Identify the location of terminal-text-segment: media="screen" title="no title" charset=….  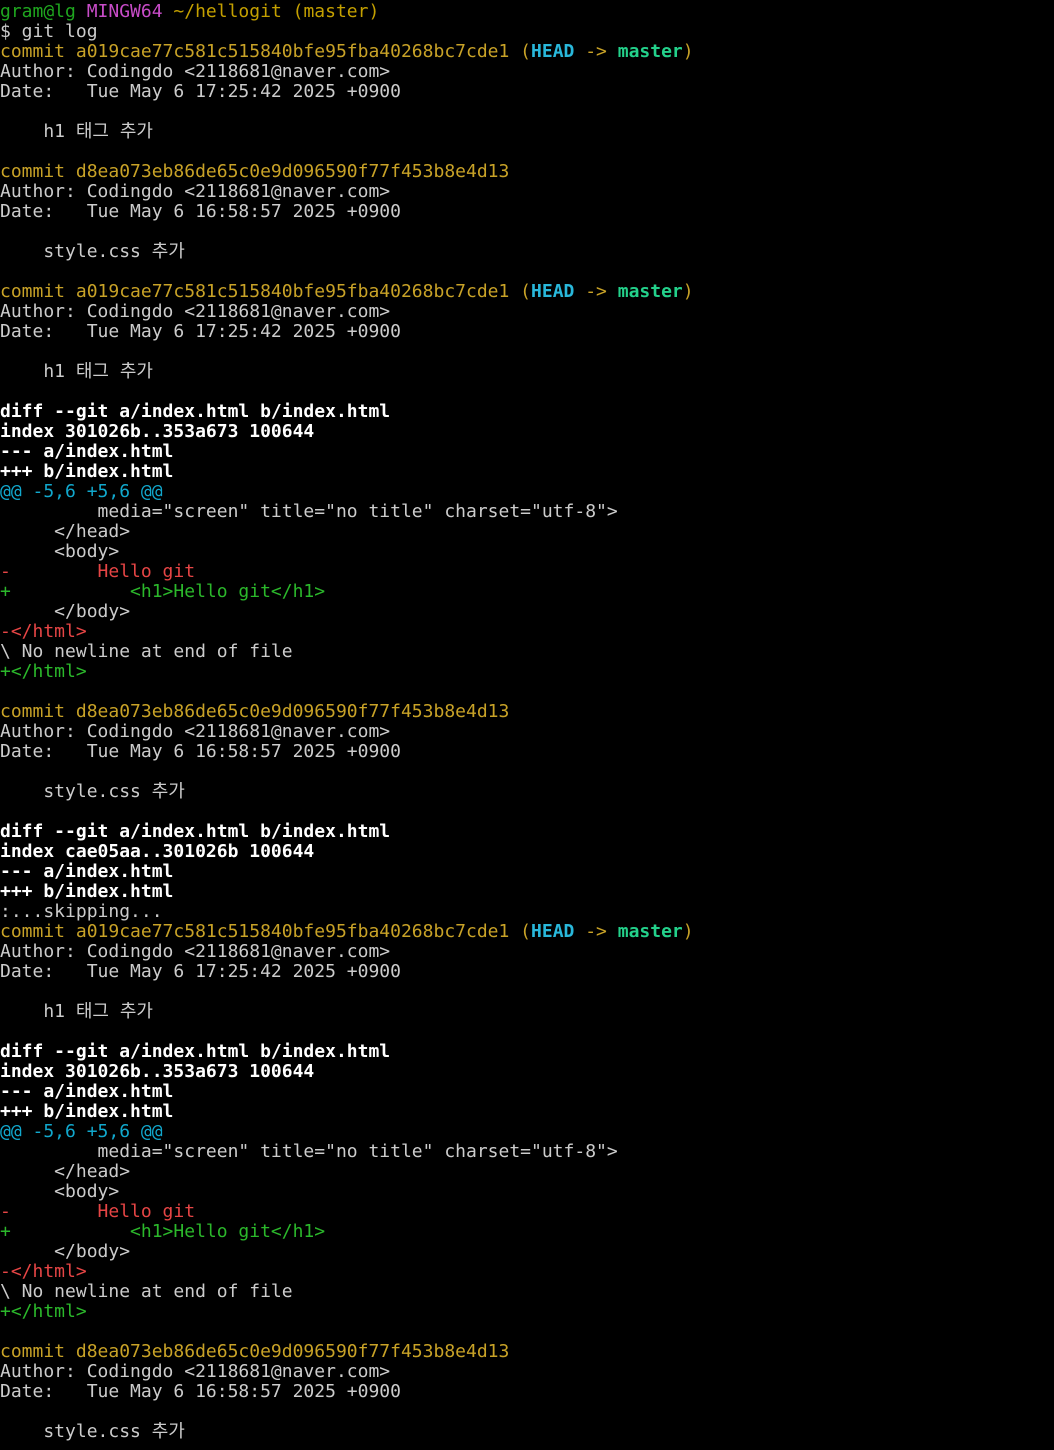
(309, 512).